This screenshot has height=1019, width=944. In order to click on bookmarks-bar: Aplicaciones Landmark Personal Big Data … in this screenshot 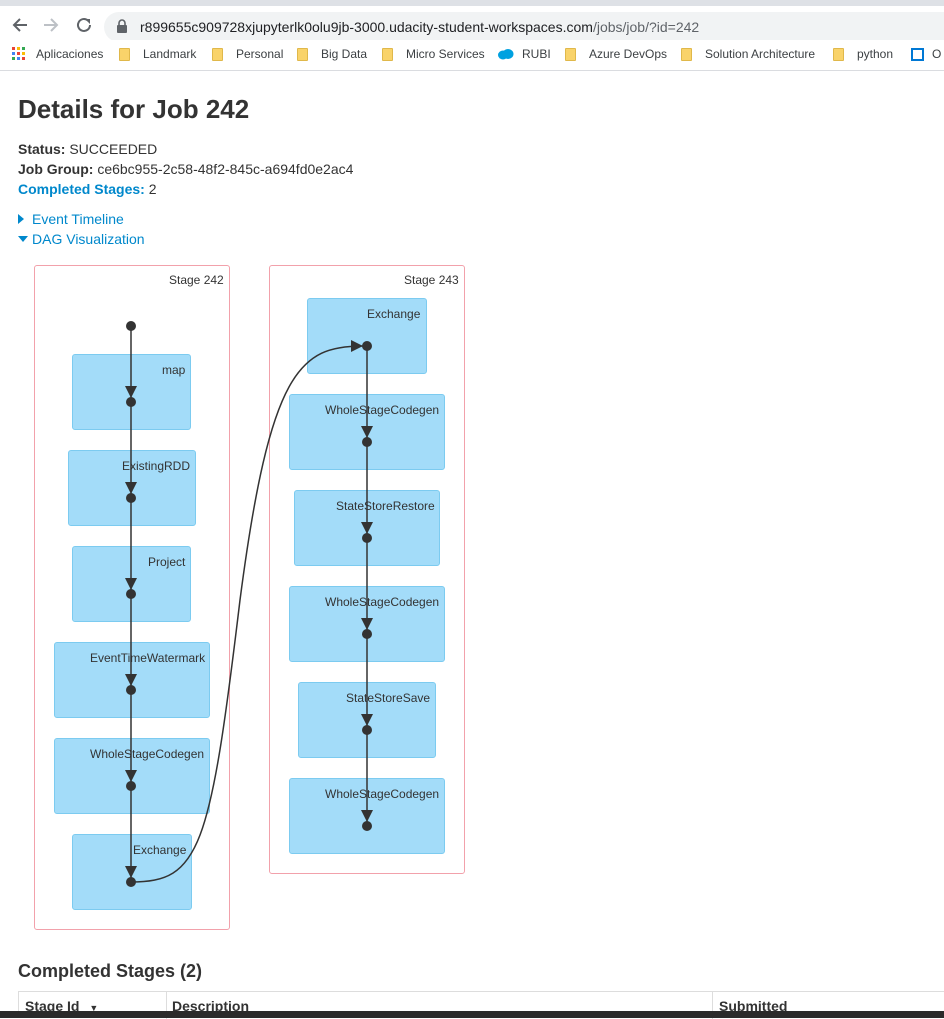, I will do `click(472, 55)`.